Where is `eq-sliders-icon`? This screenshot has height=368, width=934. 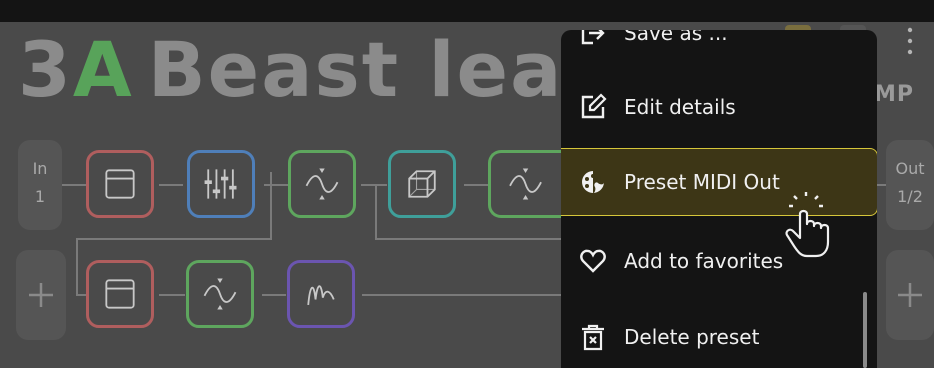 eq-sliders-icon is located at coordinates (220, 184).